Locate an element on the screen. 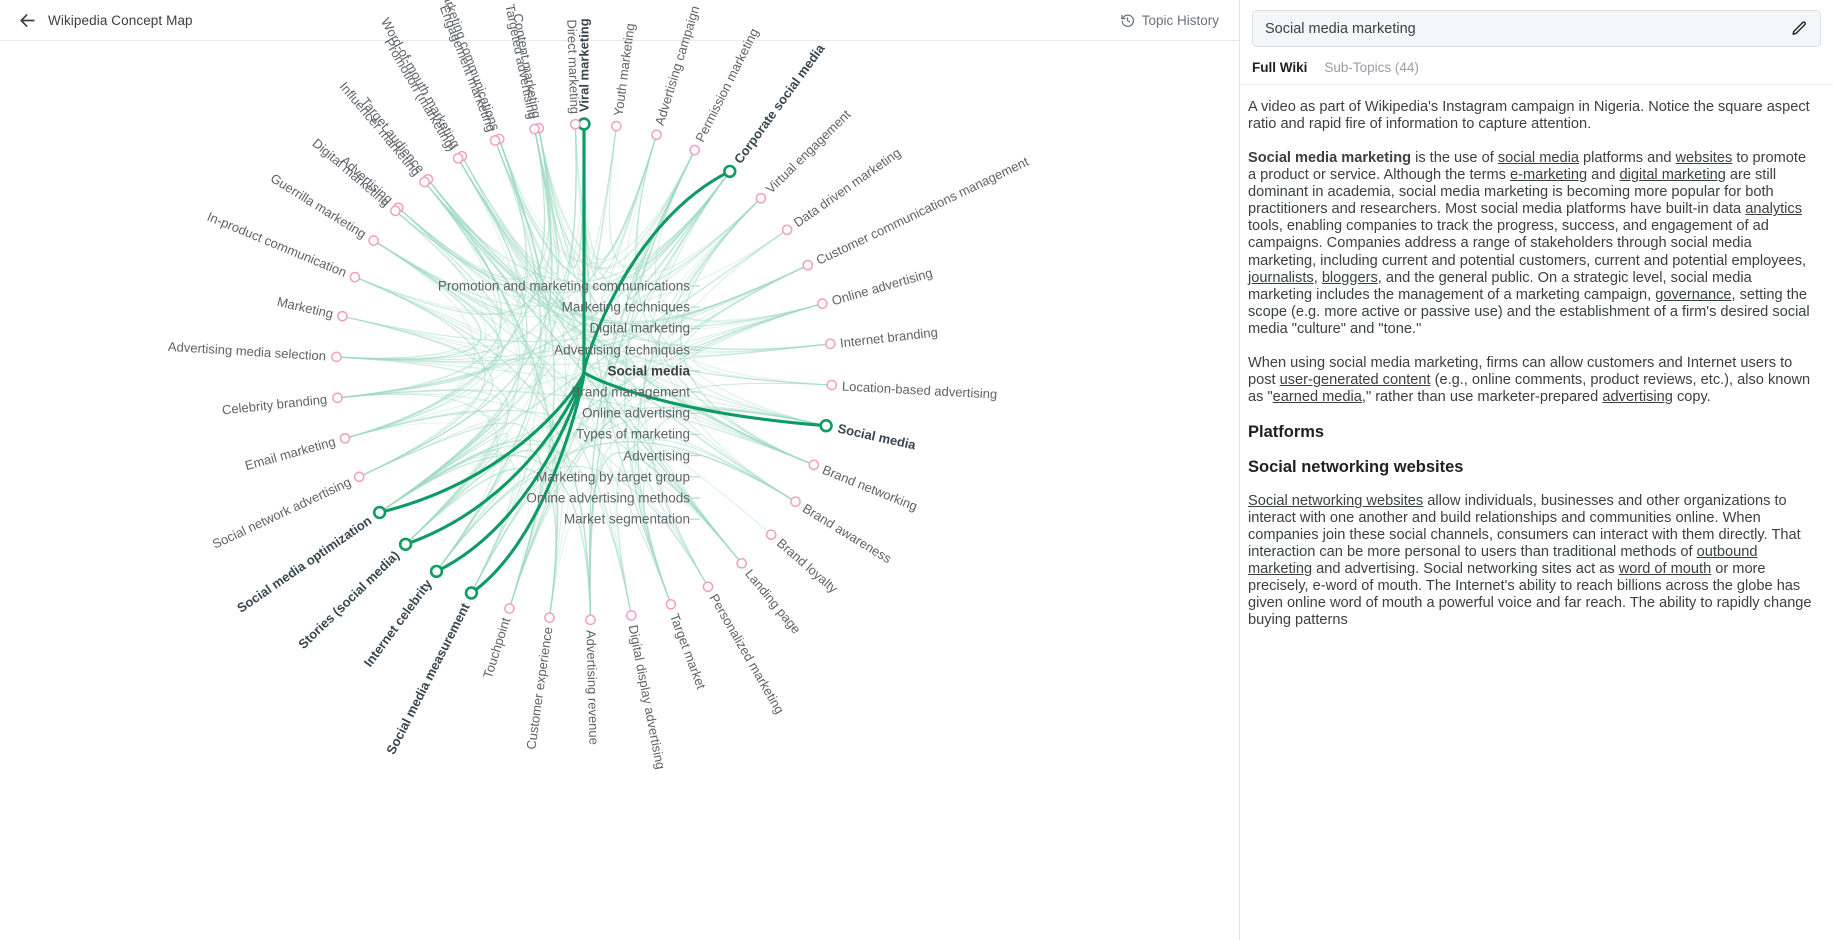  tab-sub-topics: Sub-Topics (44) is located at coordinates (1371, 67).